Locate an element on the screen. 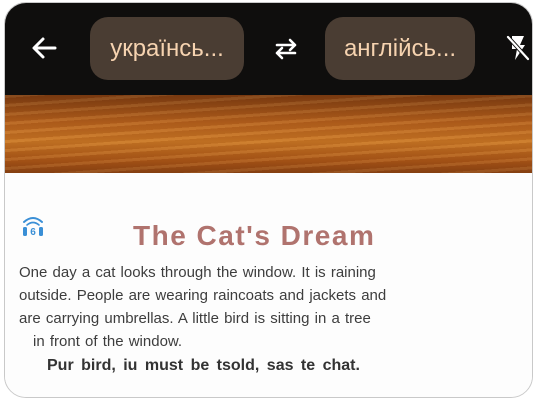 The width and height of the screenshot is (535, 398). flash-toggle-button is located at coordinates (518, 48).